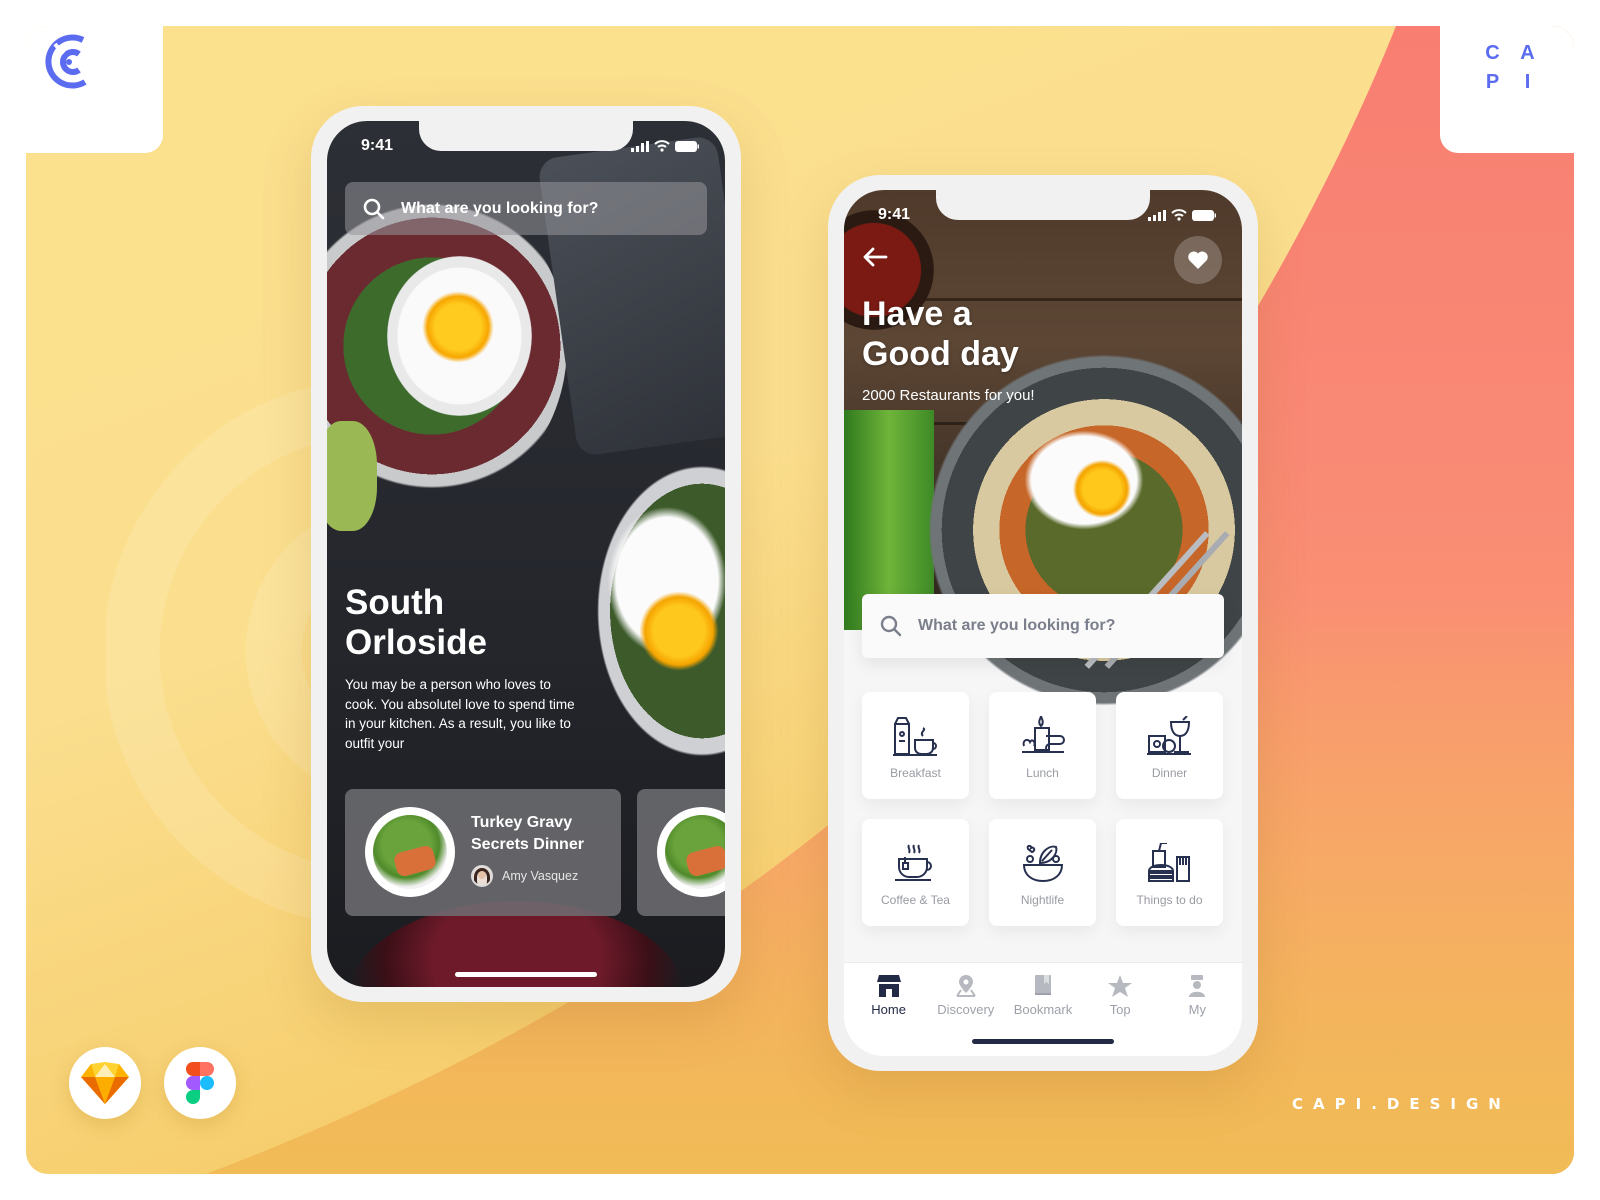  I want to click on capi-wordmark: C A P I, so click(1510, 68).